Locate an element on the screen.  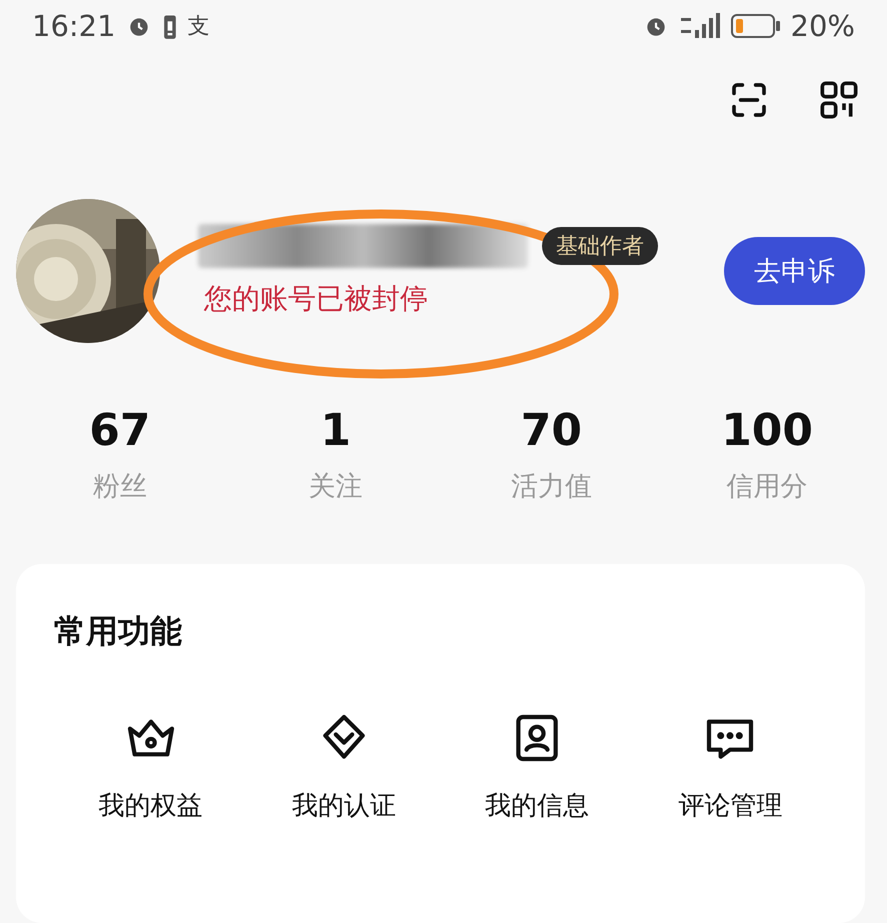
battery-icon is located at coordinates (755, 26).